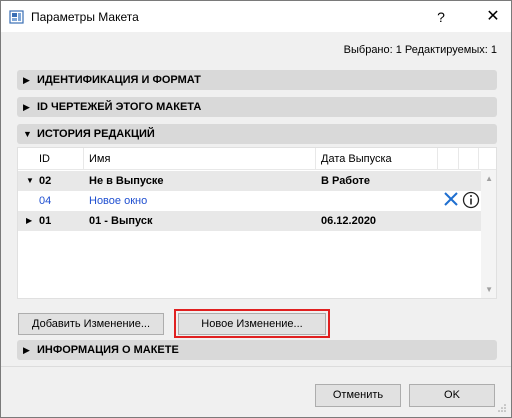 This screenshot has width=512, height=418. What do you see at coordinates (489, 289) in the screenshot?
I see `scroll-down-icon: ▼` at bounding box center [489, 289].